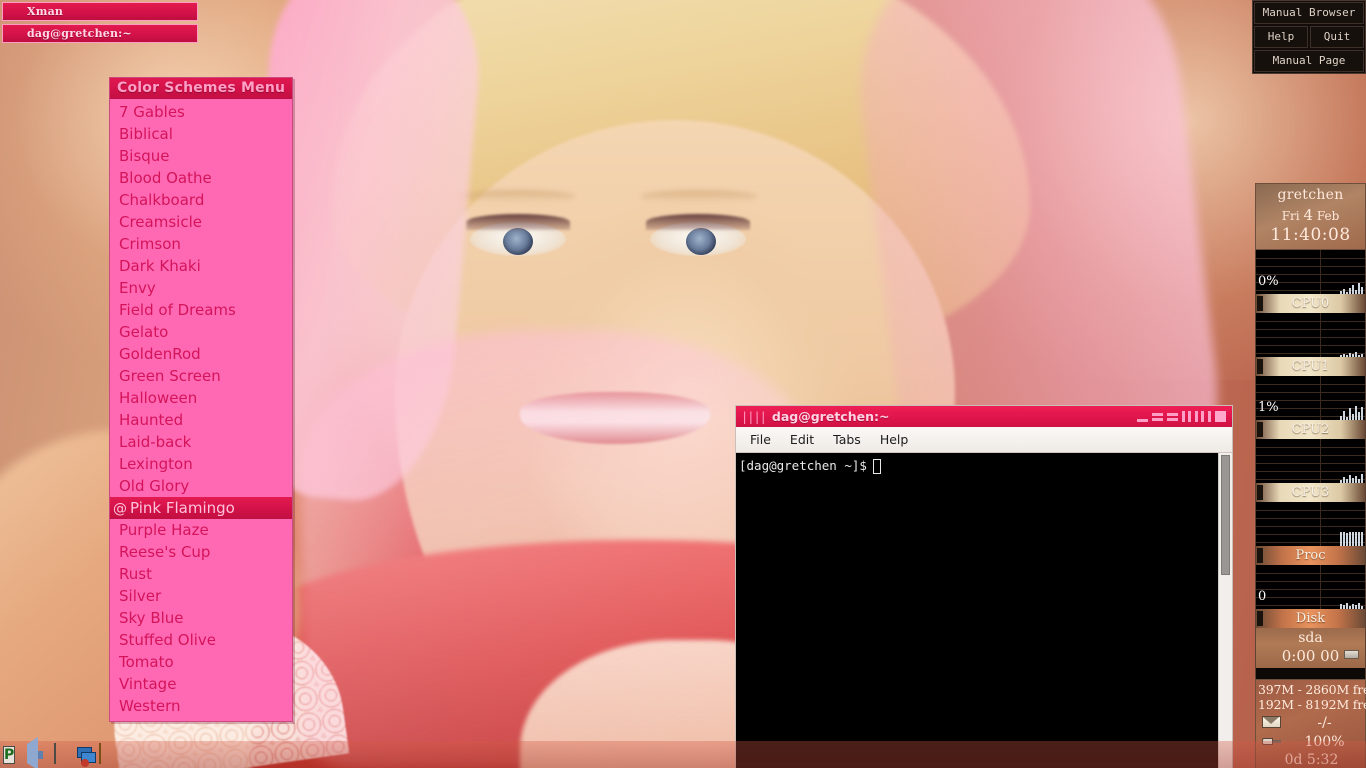  I want to click on terminal-titlebar: |||| dag@gretchen:~, so click(984, 416).